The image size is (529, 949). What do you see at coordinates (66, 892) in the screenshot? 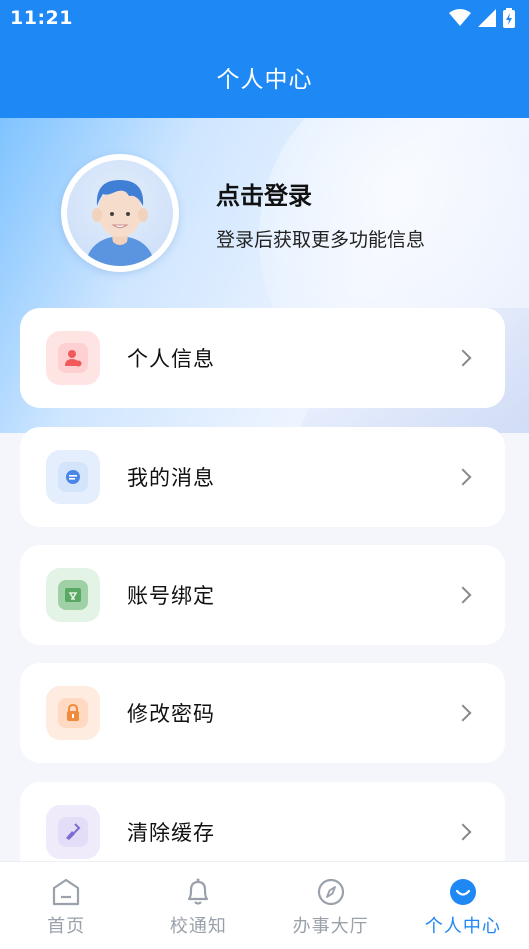
I see `home-icon` at bounding box center [66, 892].